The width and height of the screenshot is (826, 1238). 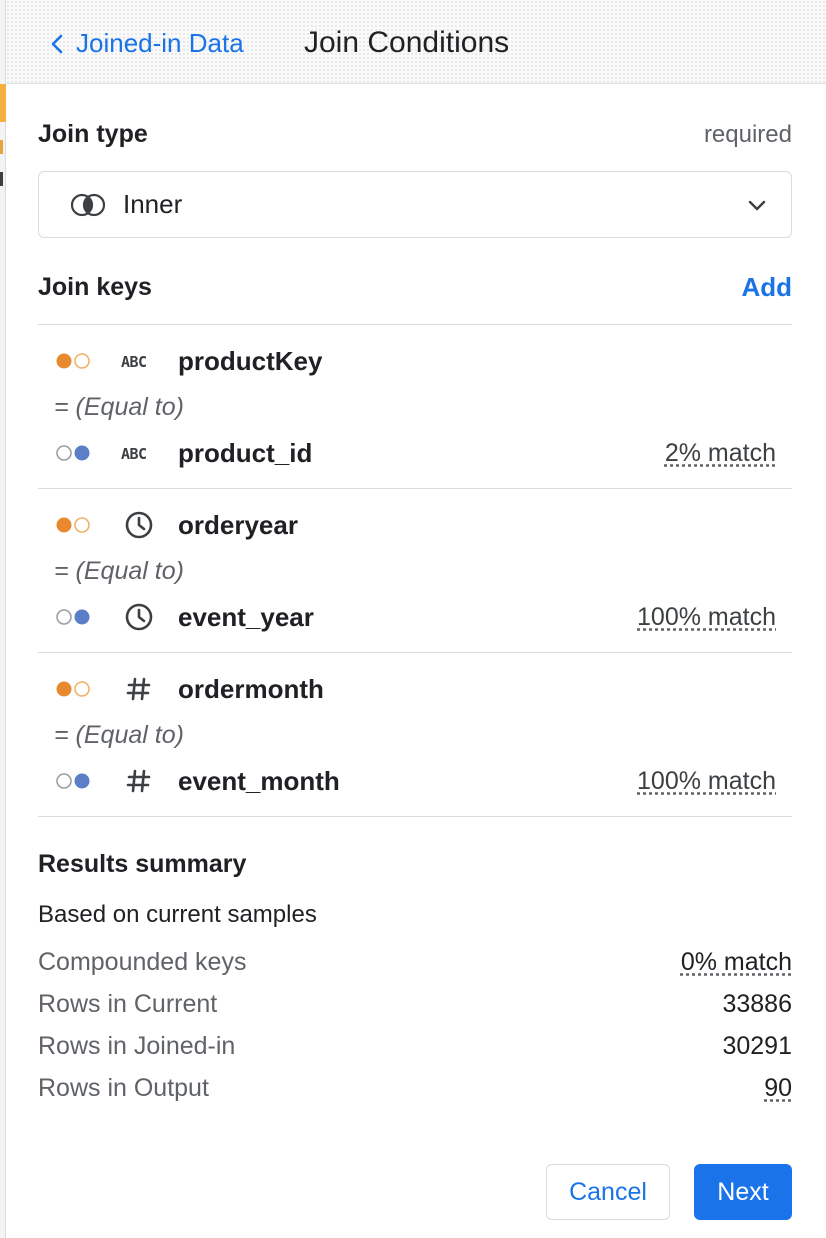 I want to click on next-button: Next, so click(x=743, y=1192).